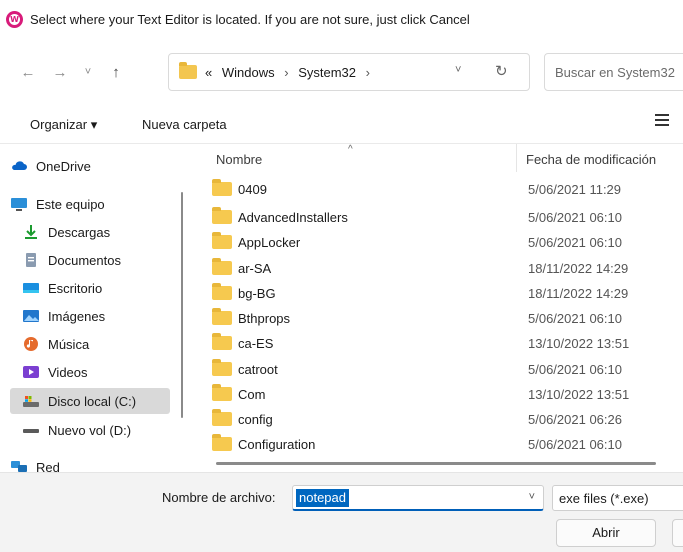 The width and height of the screenshot is (683, 552). Describe the element at coordinates (258, 369) in the screenshot. I see `file-name: catroot` at that location.